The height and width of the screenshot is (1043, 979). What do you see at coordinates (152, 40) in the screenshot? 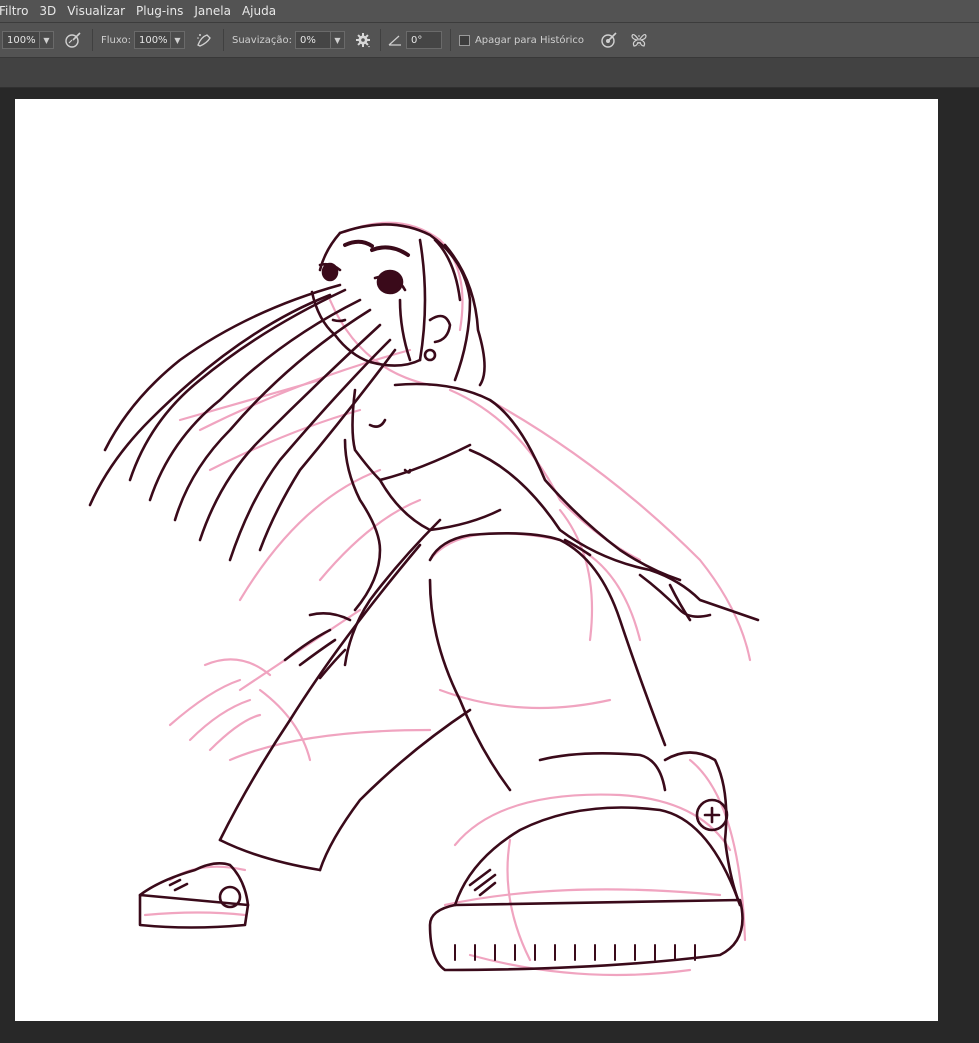
I see `flow-input: 100%` at bounding box center [152, 40].